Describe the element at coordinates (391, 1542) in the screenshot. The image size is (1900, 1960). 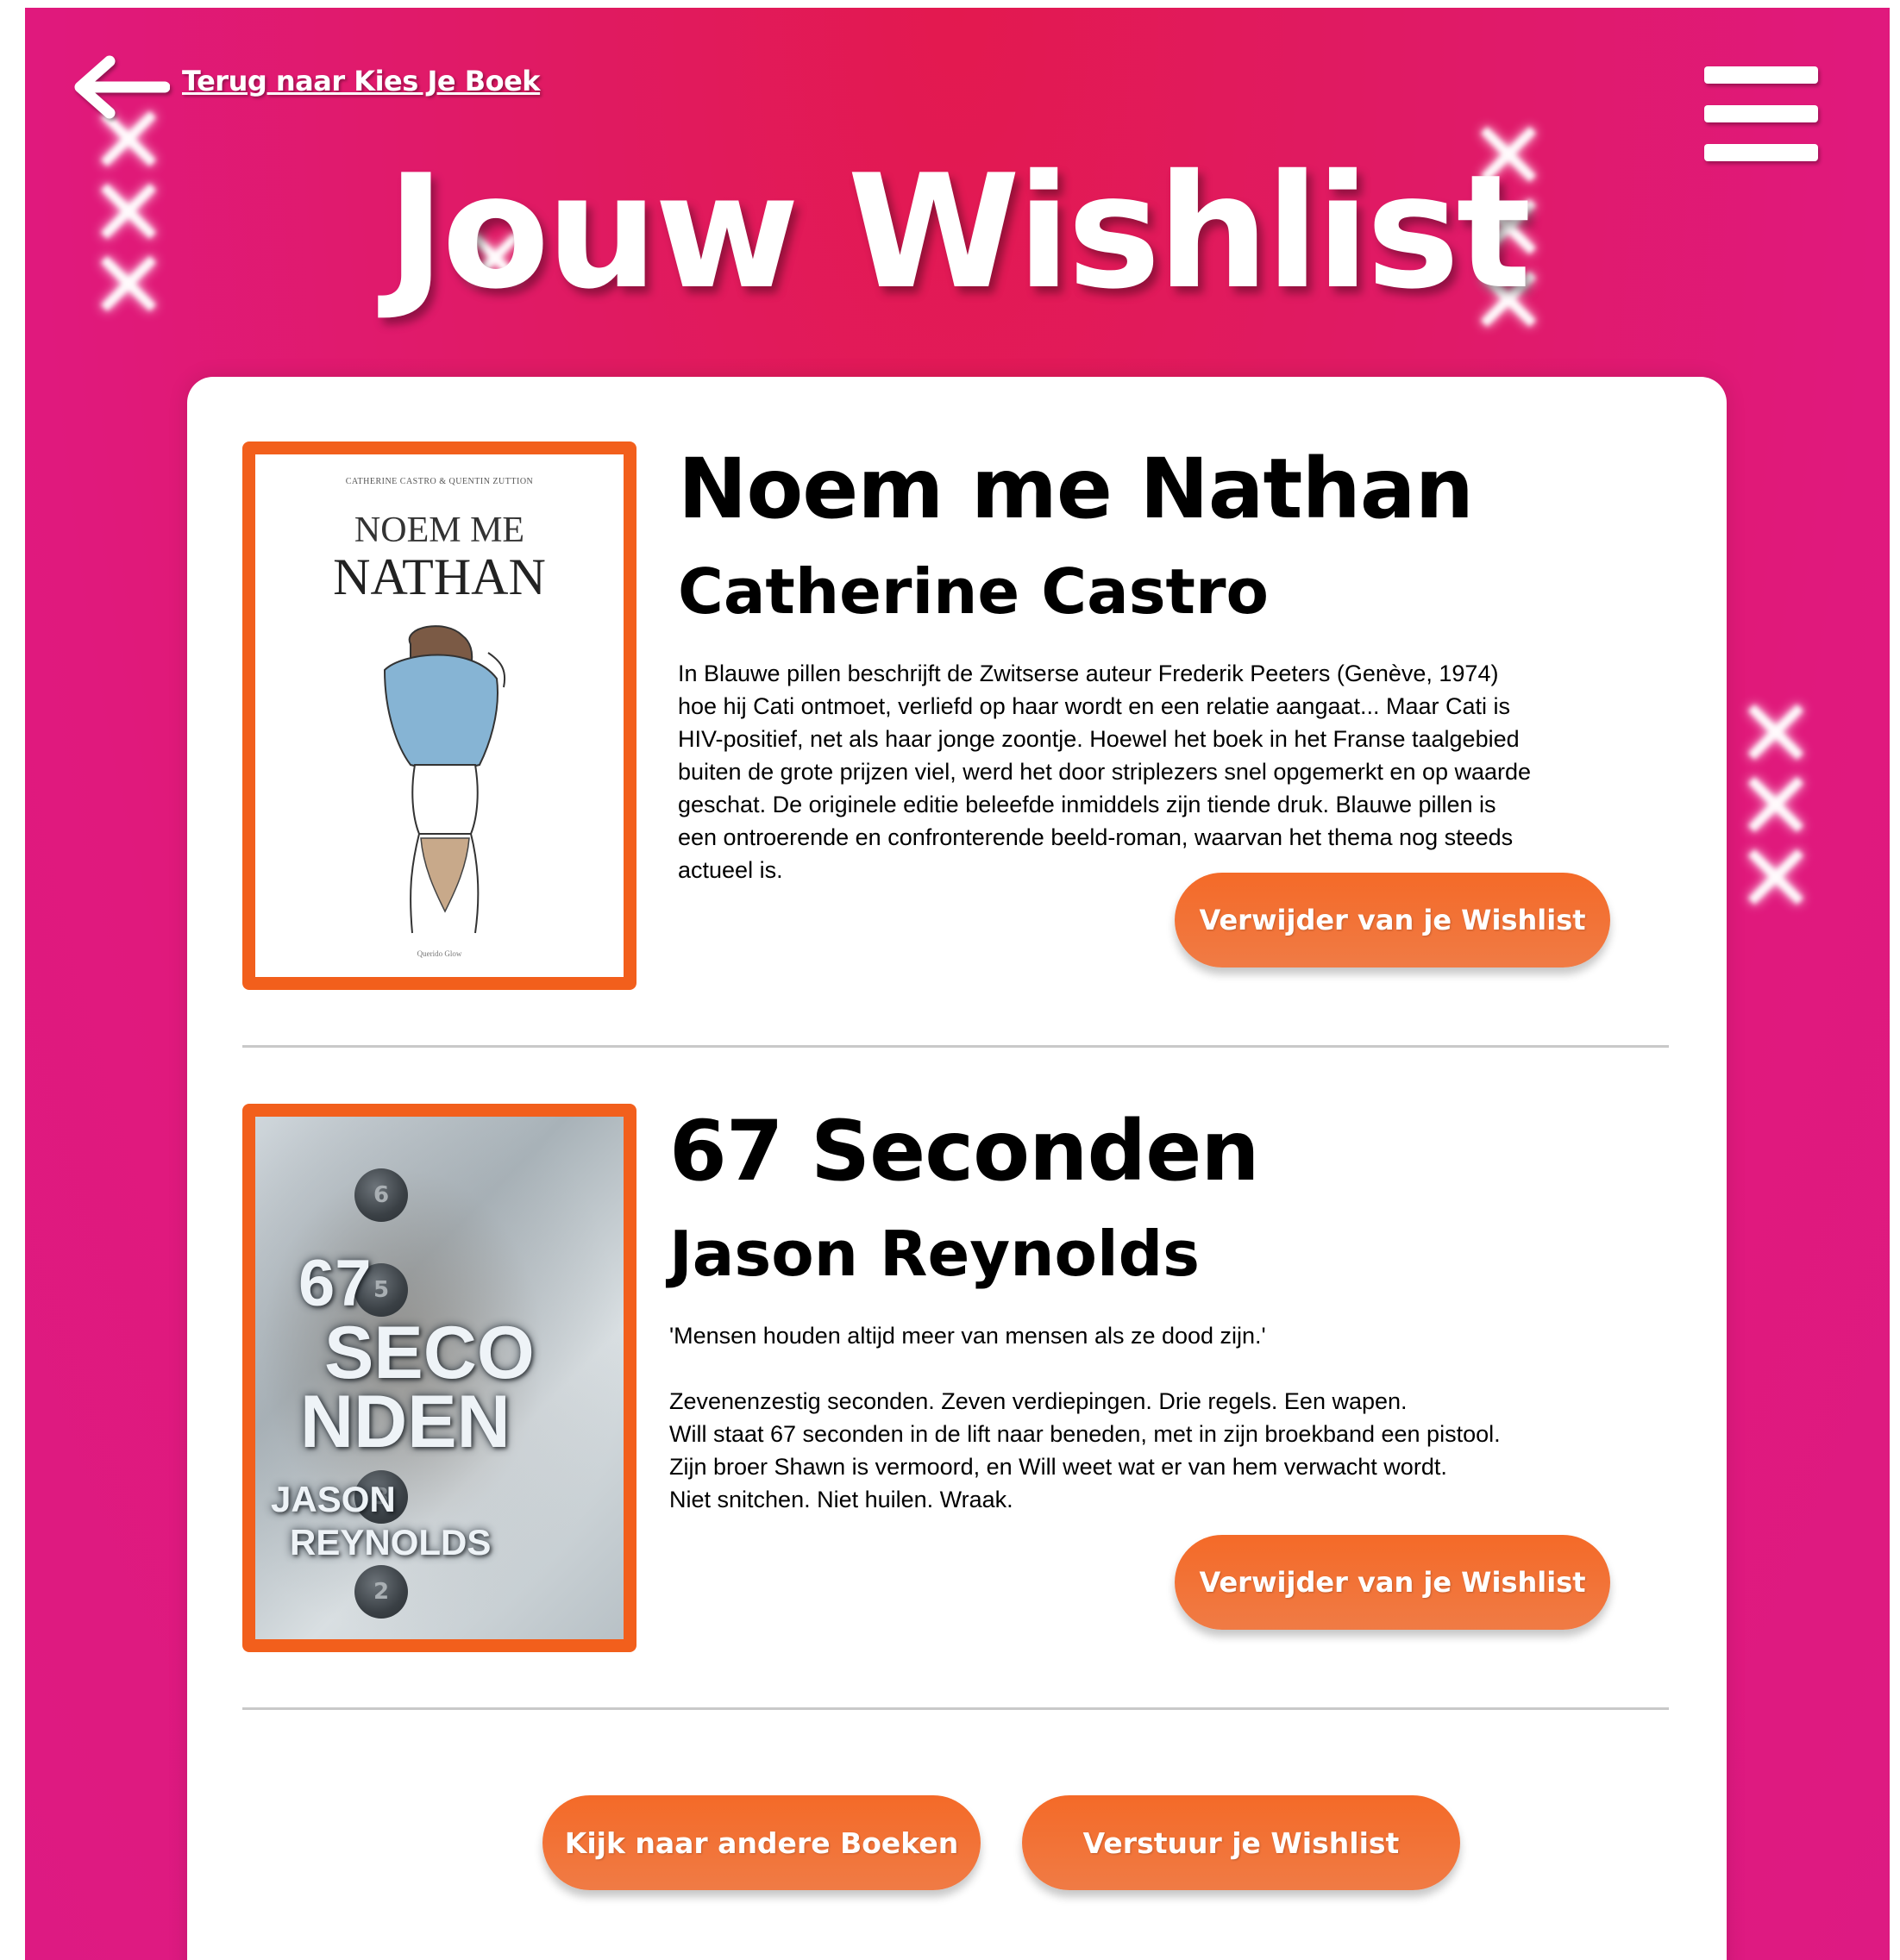
I see `cover-author-line2: REYNOLDS` at that location.